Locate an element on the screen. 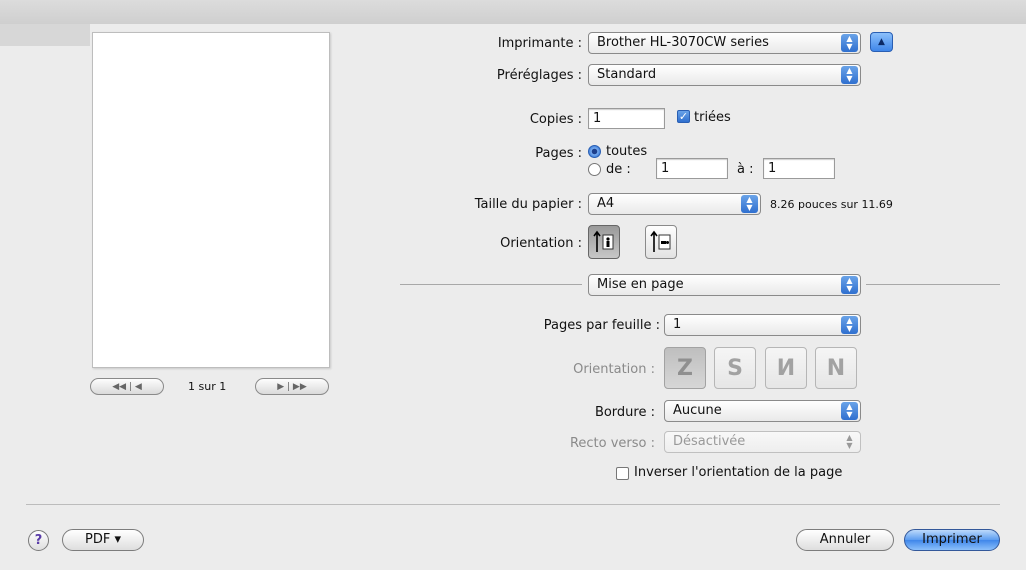 The image size is (1026, 570). collapse-disclosure-button: ▲ is located at coordinates (881, 42).